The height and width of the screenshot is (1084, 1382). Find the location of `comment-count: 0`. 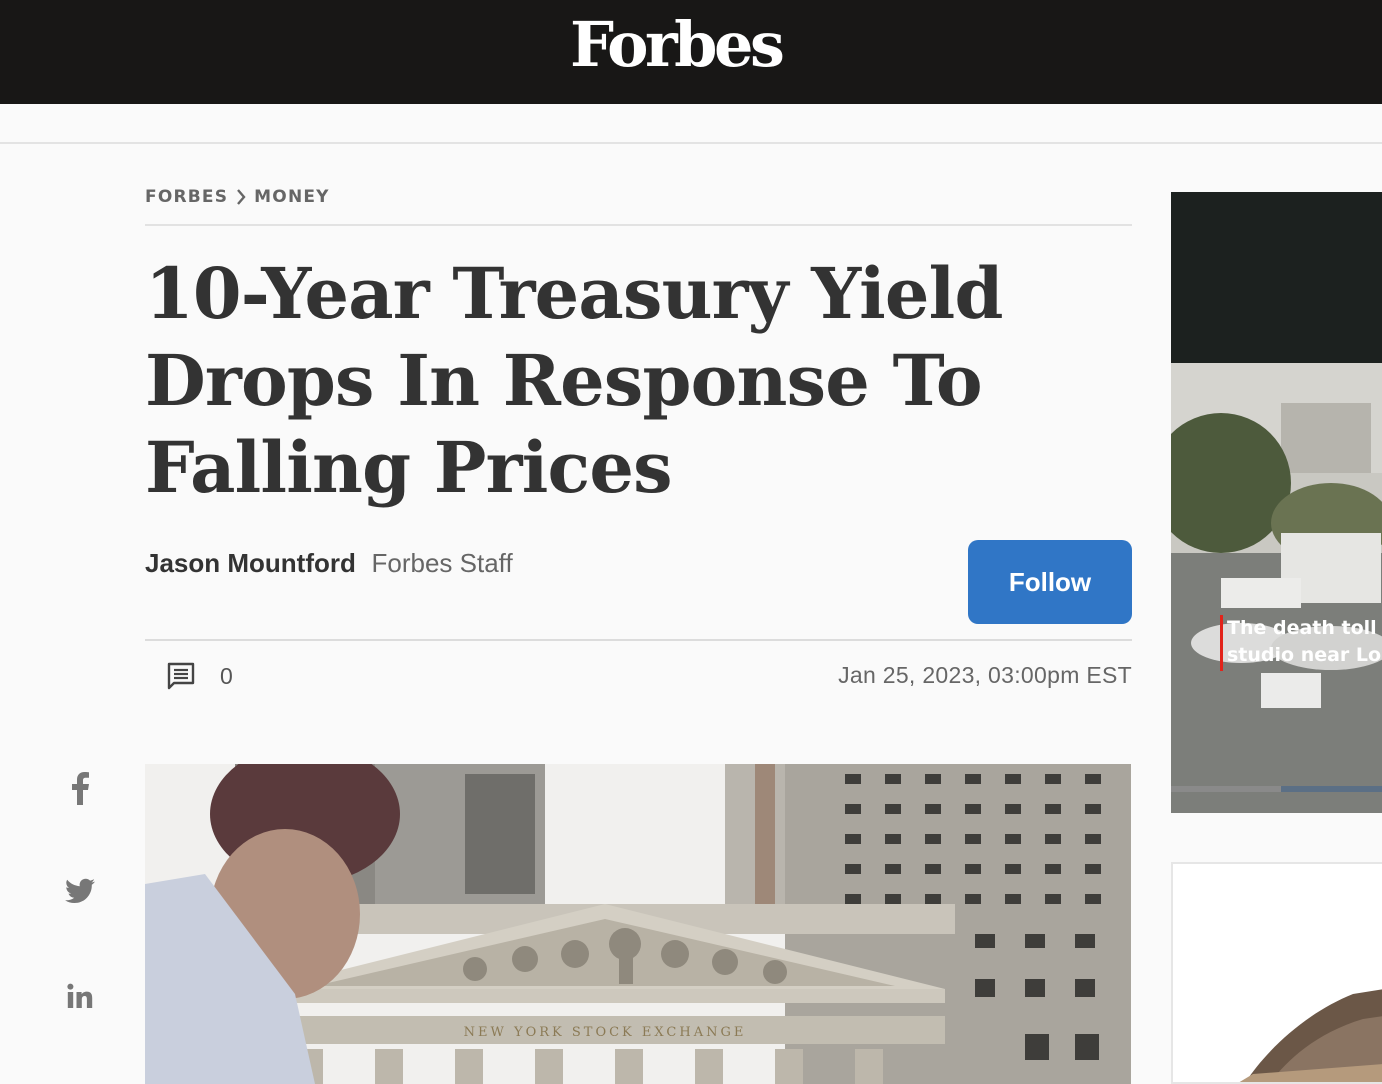

comment-count: 0 is located at coordinates (226, 675).